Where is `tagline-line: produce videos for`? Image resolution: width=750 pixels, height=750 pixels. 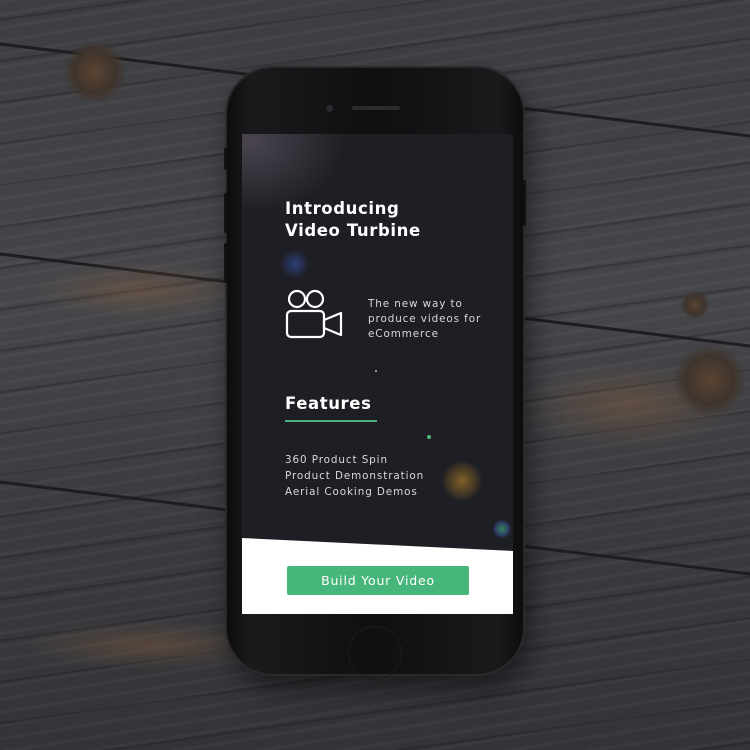
tagline-line: produce videos for is located at coordinates (425, 319).